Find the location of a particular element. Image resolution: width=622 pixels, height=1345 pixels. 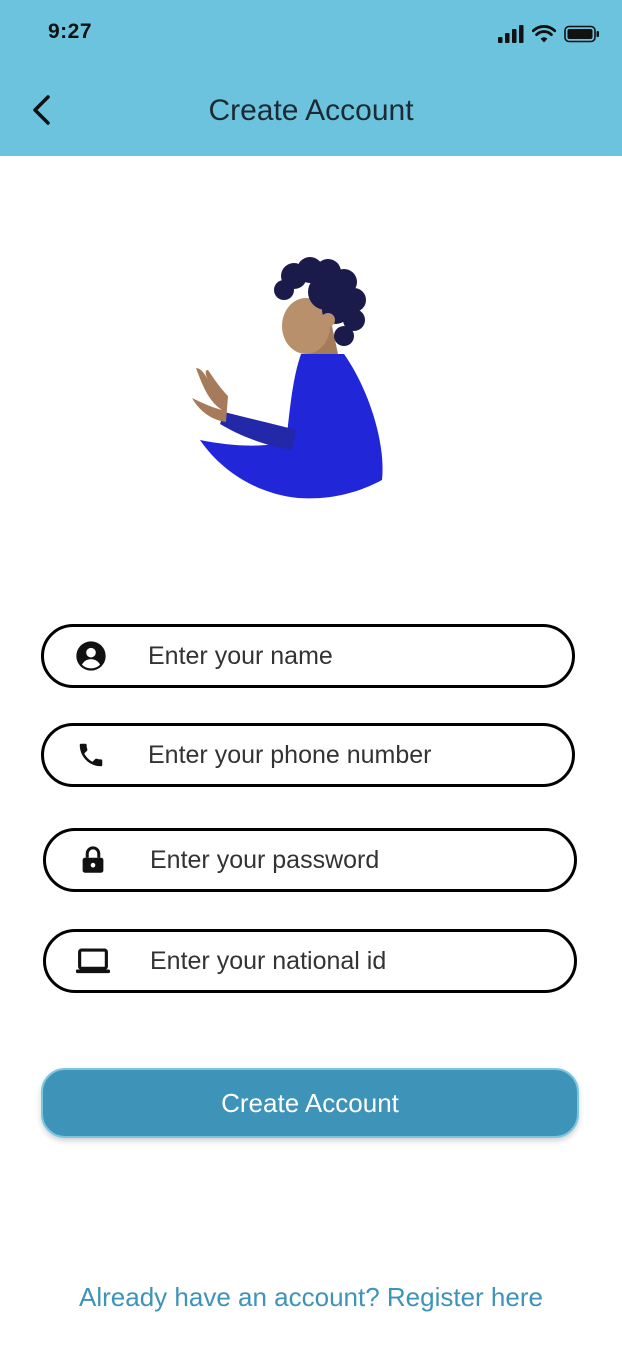

person-waving-illustration is located at coordinates (287, 378).